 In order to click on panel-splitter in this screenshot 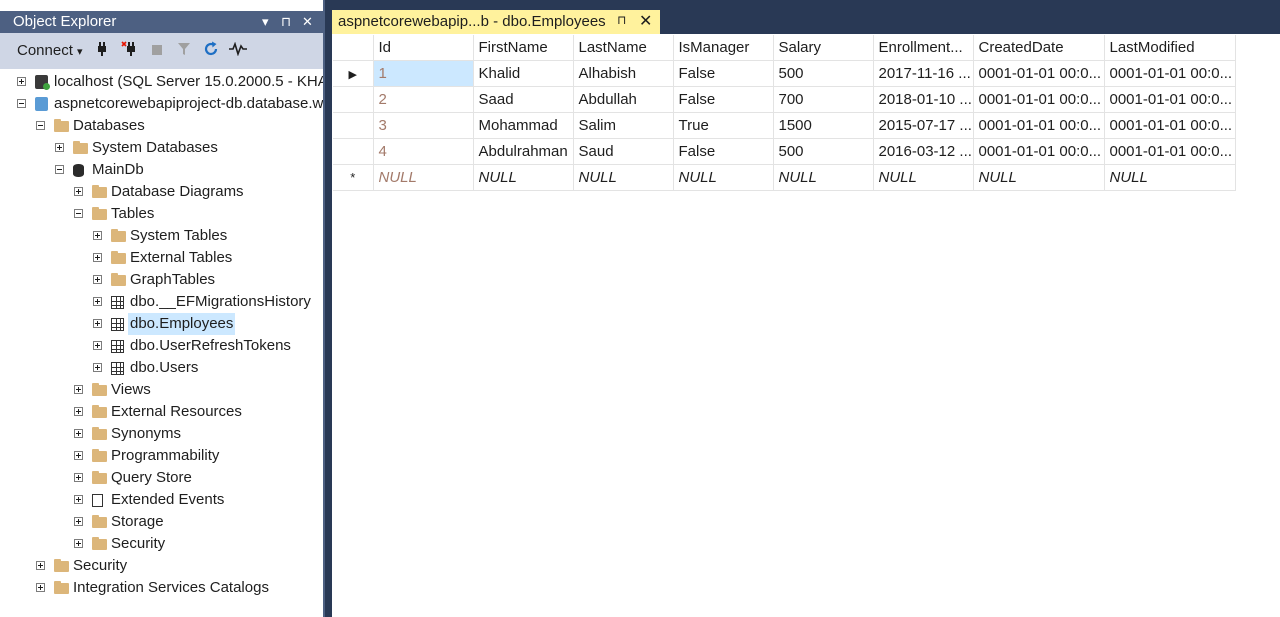, I will do `click(324, 308)`.